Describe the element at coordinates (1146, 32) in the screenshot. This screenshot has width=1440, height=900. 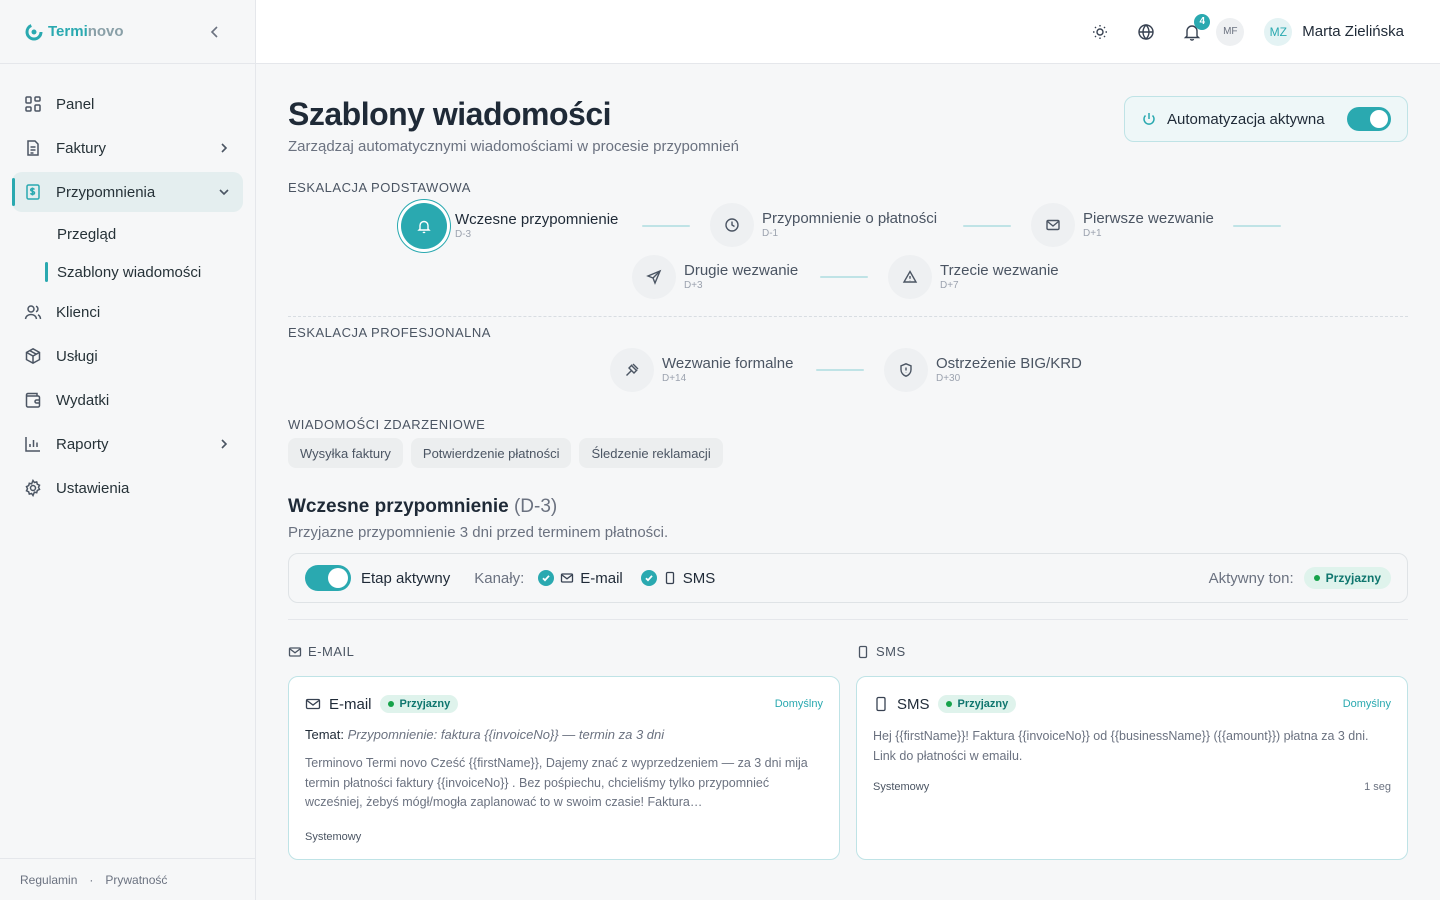
I see `globe-icon` at that location.